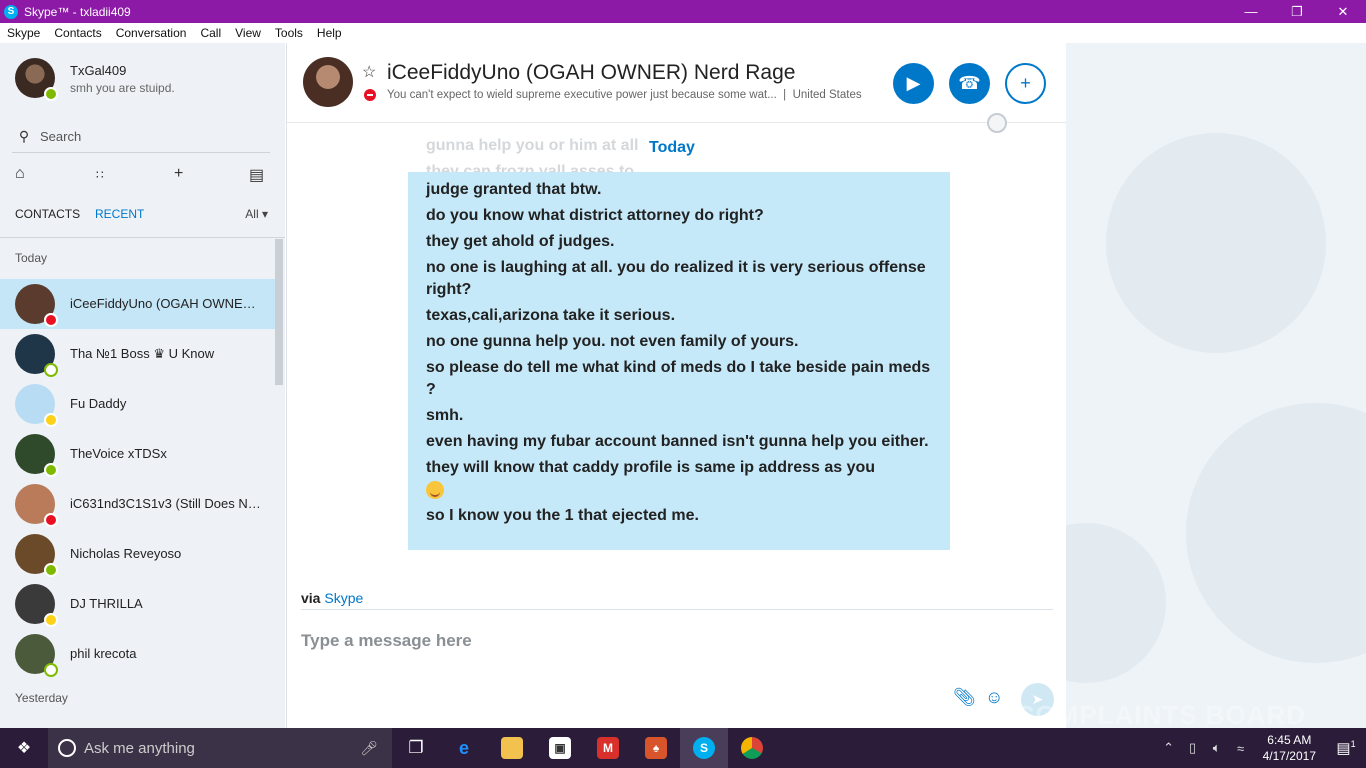 The height and width of the screenshot is (768, 1366). Describe the element at coordinates (137, 604) in the screenshot. I see `contact-item: DJ THRILLA` at that location.